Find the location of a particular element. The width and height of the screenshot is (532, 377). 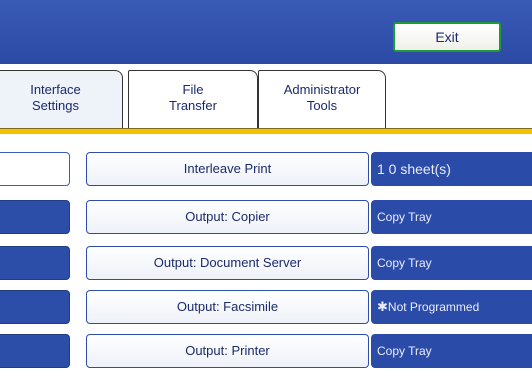

output-copier-value: Copy Tray is located at coordinates (451, 217).